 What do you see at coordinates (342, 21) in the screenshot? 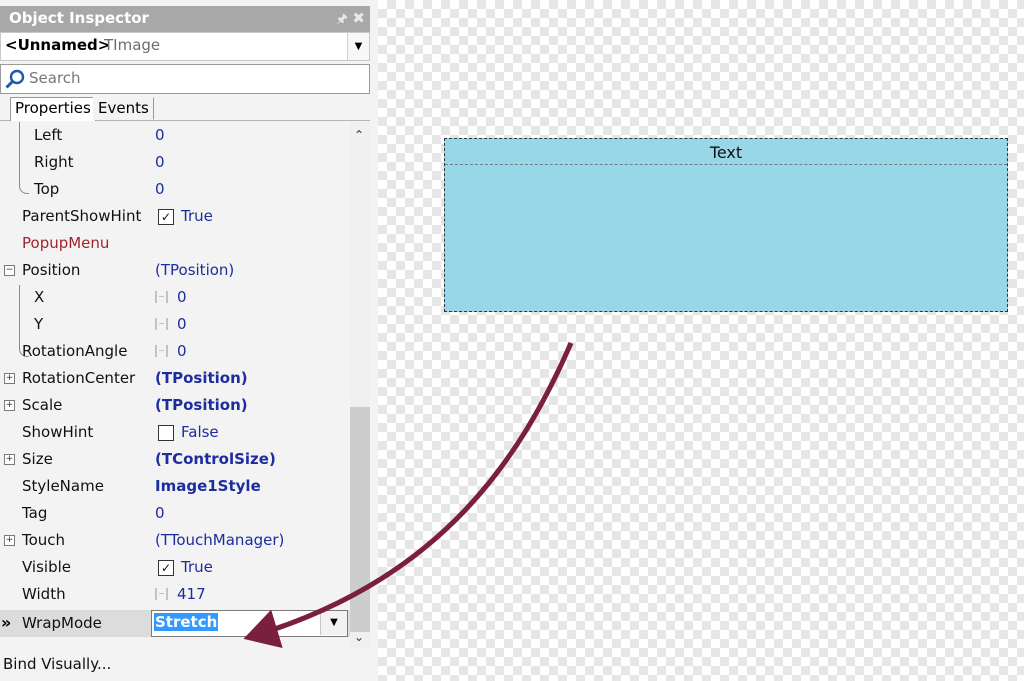
I see `pin-icon: 🖈` at bounding box center [342, 21].